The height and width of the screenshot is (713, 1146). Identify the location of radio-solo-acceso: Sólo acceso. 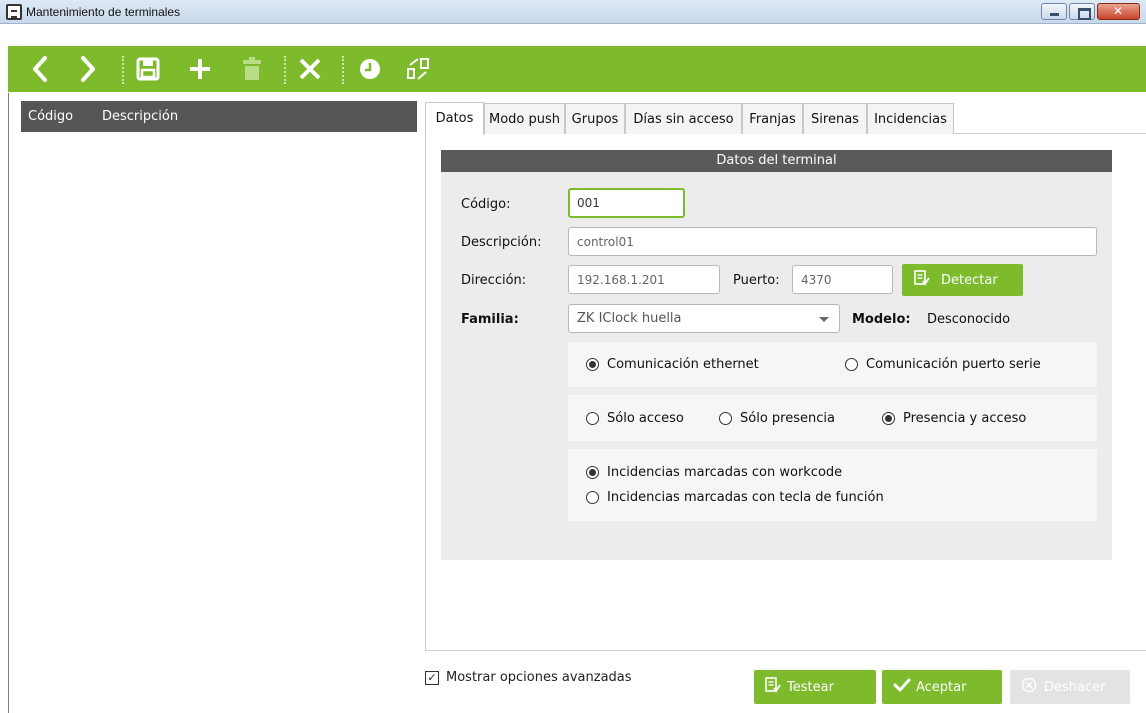
(635, 418).